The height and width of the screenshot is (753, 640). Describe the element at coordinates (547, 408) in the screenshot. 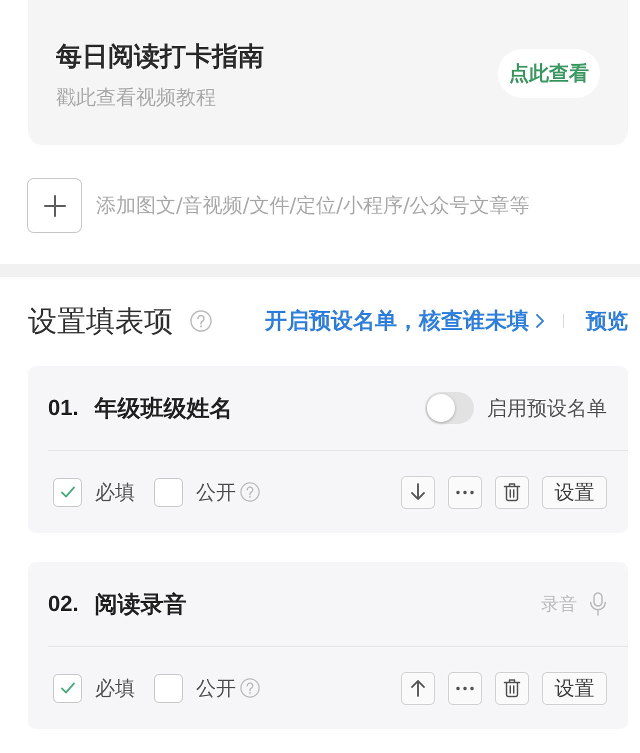

I see `toggle-label: 启用预设名单` at that location.